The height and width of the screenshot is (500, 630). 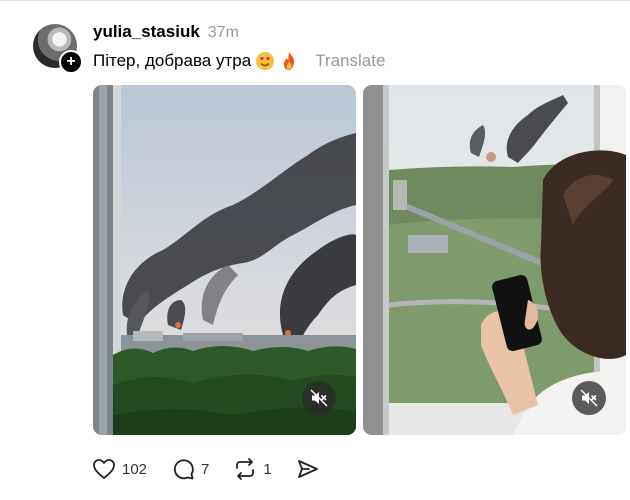 I want to click on reply-count: 7, so click(x=205, y=469).